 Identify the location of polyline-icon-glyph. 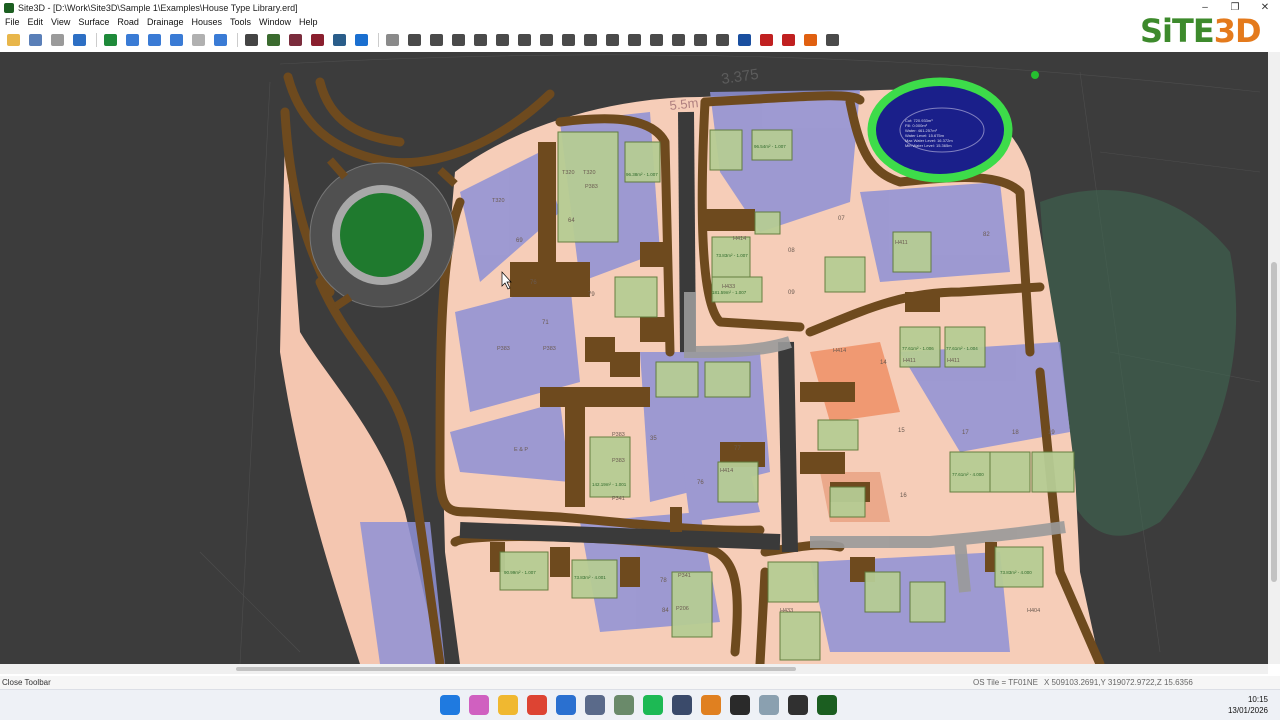
(656, 40).